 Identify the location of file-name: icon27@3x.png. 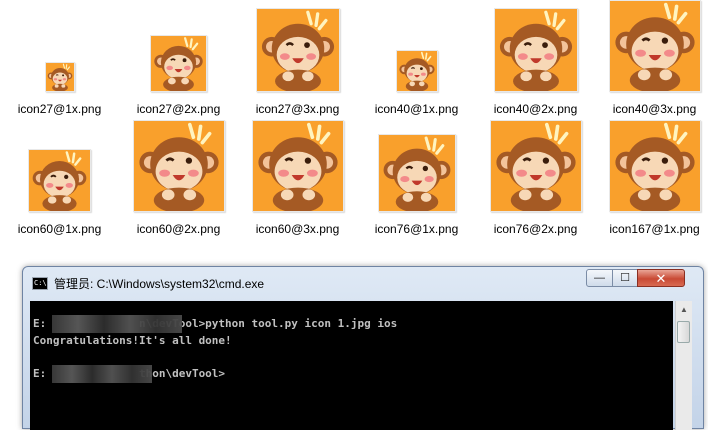
(297, 109).